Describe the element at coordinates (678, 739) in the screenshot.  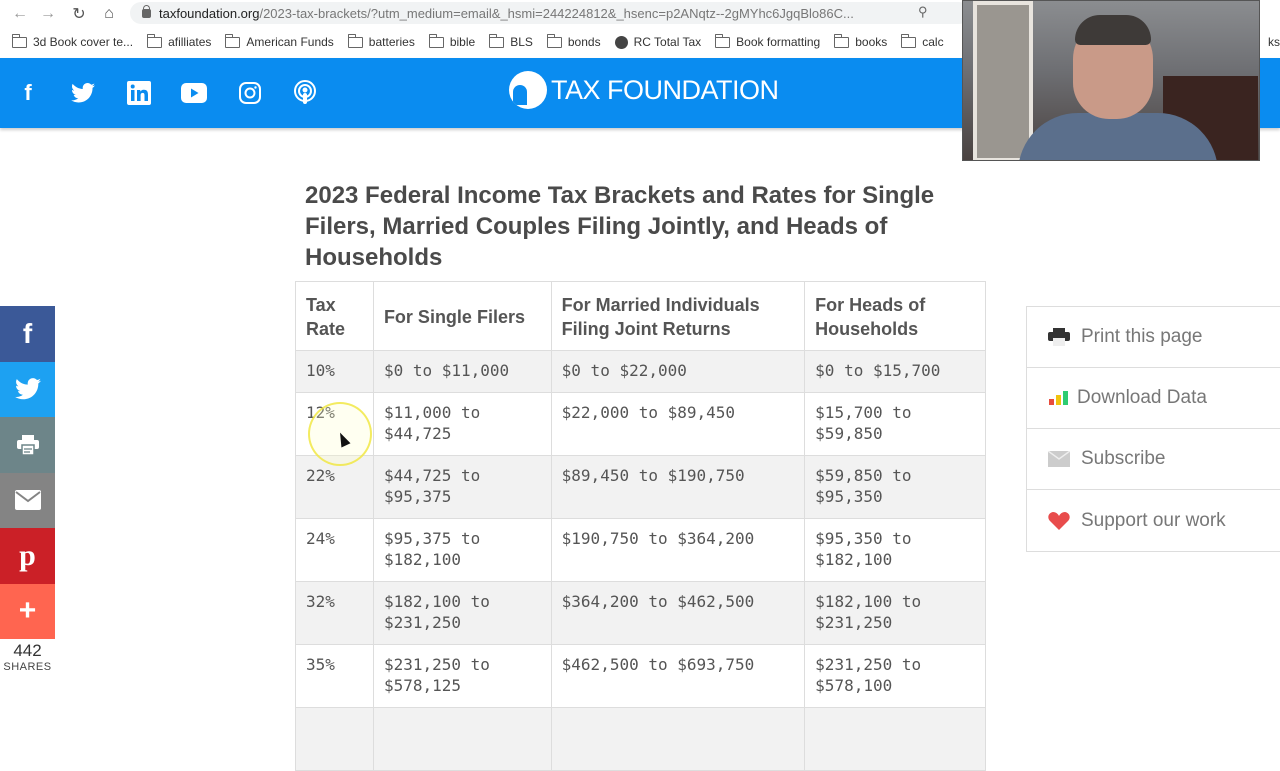
I see `married-cell` at that location.